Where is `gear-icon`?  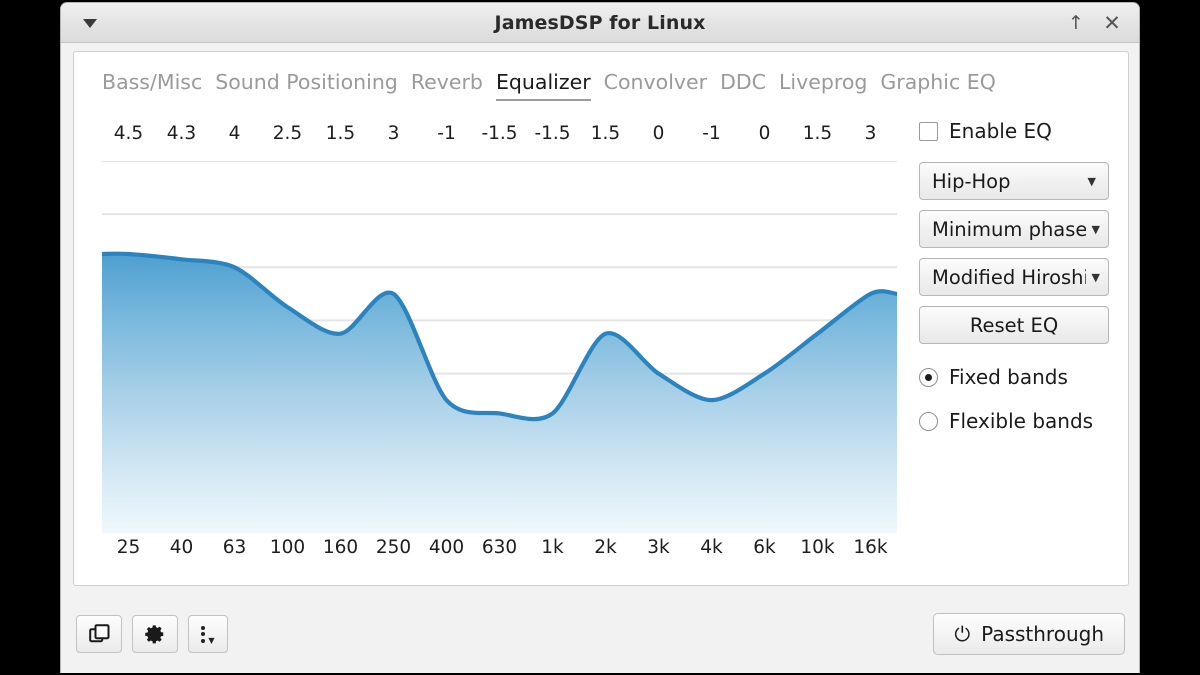
gear-icon is located at coordinates (154, 634).